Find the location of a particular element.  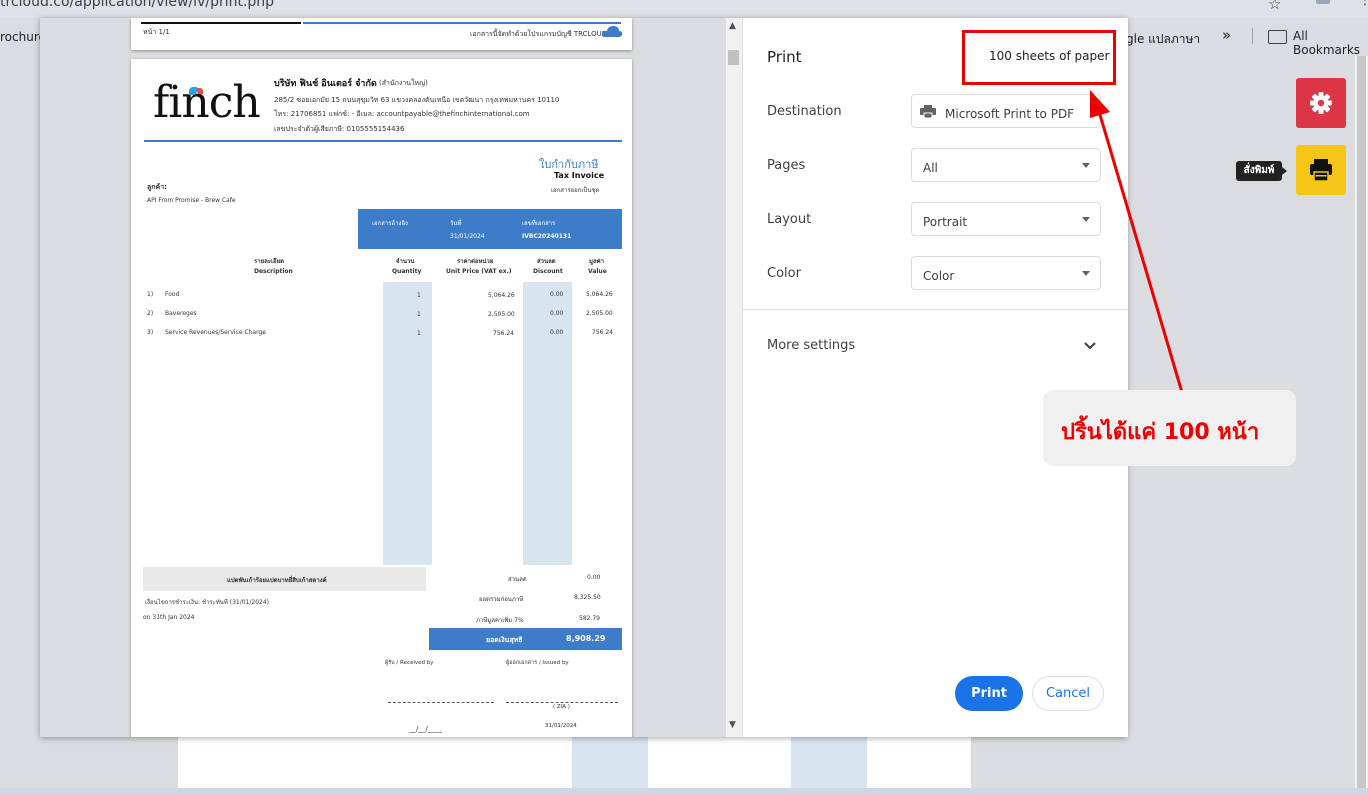

col-disc-th: ส่วนลด is located at coordinates (546, 261).